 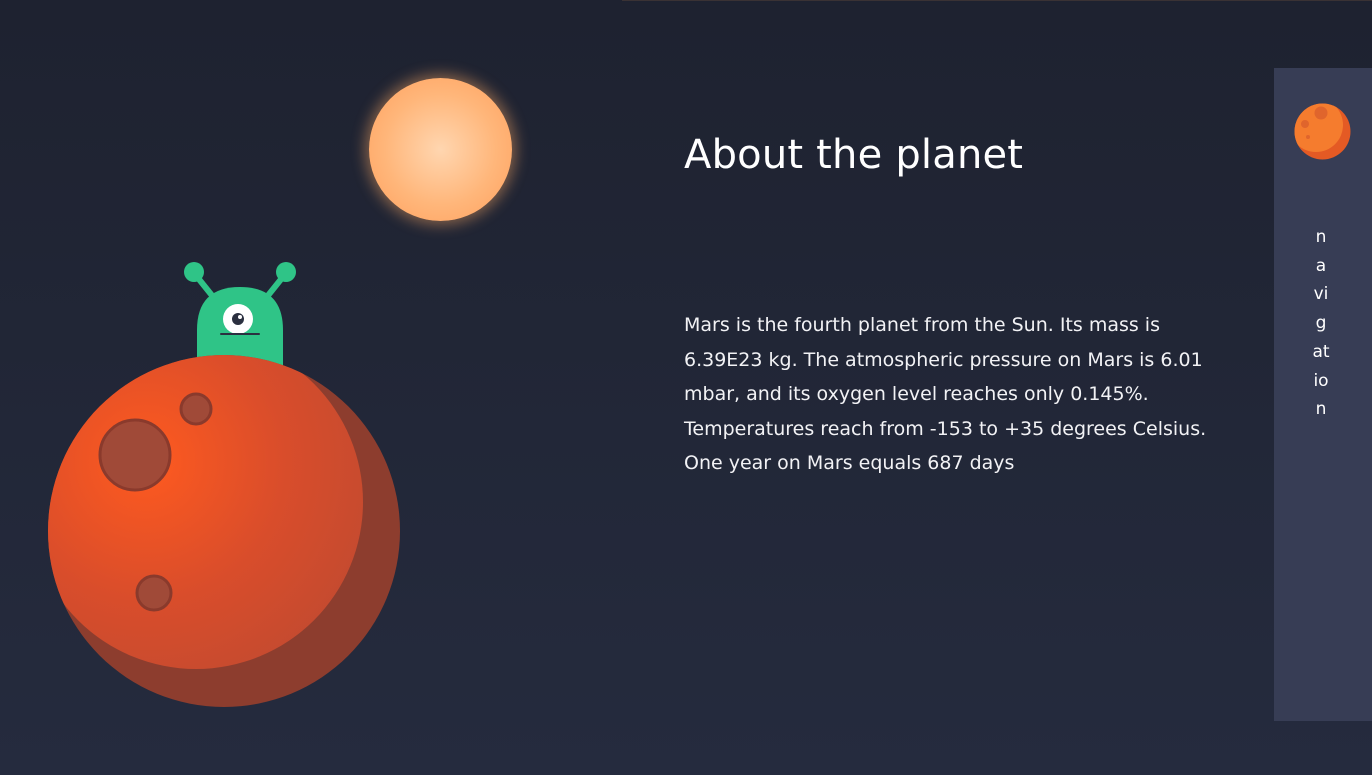 I want to click on page-title: About the planet, so click(x=854, y=155).